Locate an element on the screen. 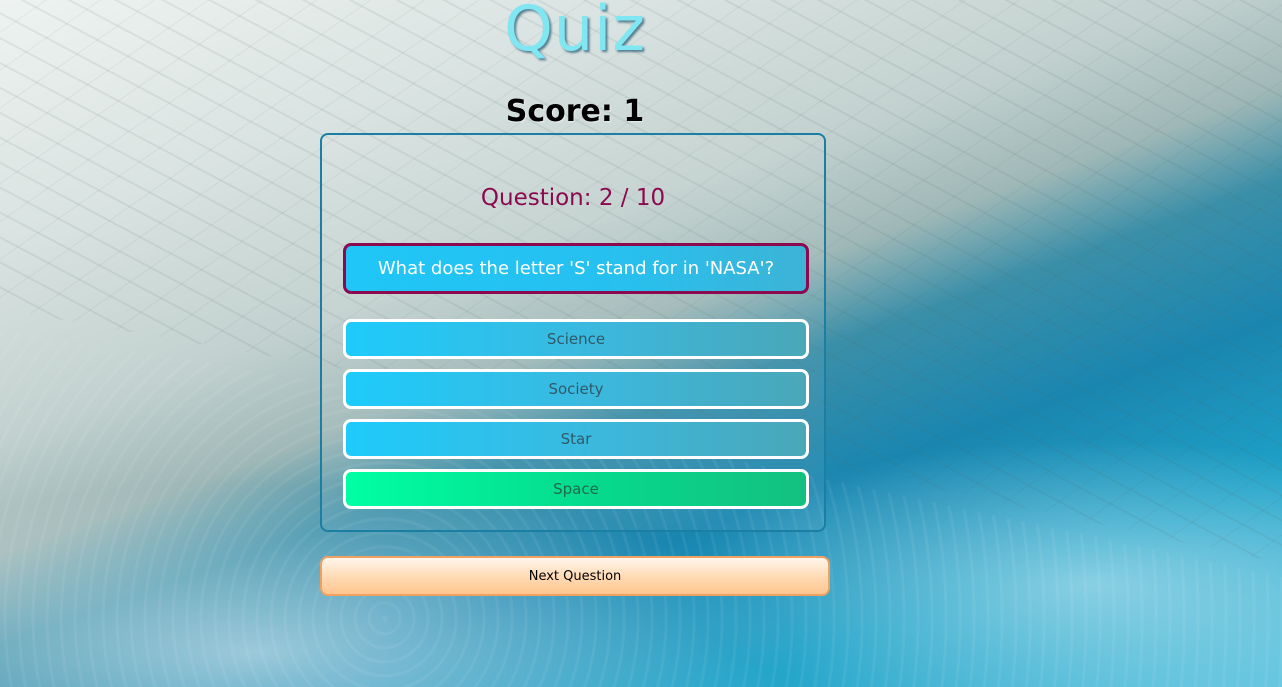 This screenshot has width=1282, height=687. answer-button-space: Space is located at coordinates (576, 489).